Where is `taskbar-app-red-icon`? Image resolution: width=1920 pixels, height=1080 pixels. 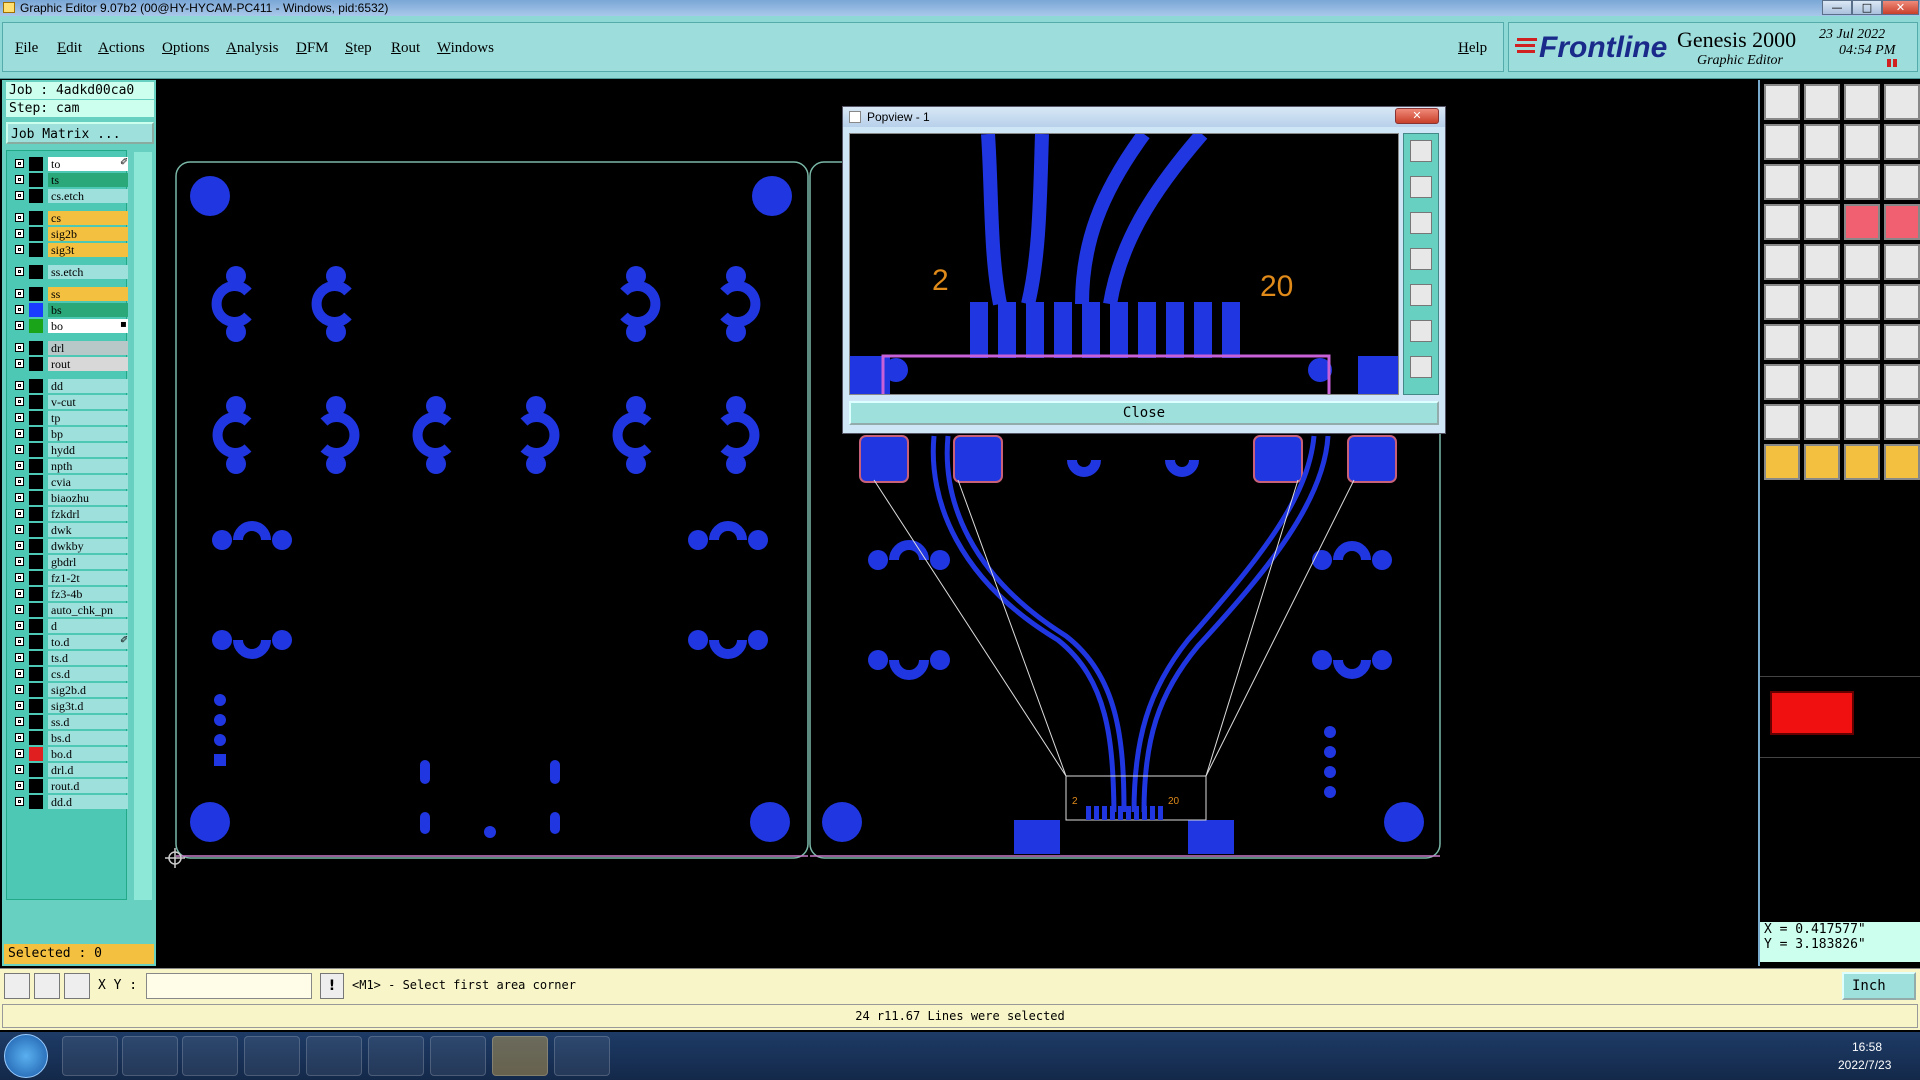
taskbar-app-red-icon is located at coordinates (272, 1056).